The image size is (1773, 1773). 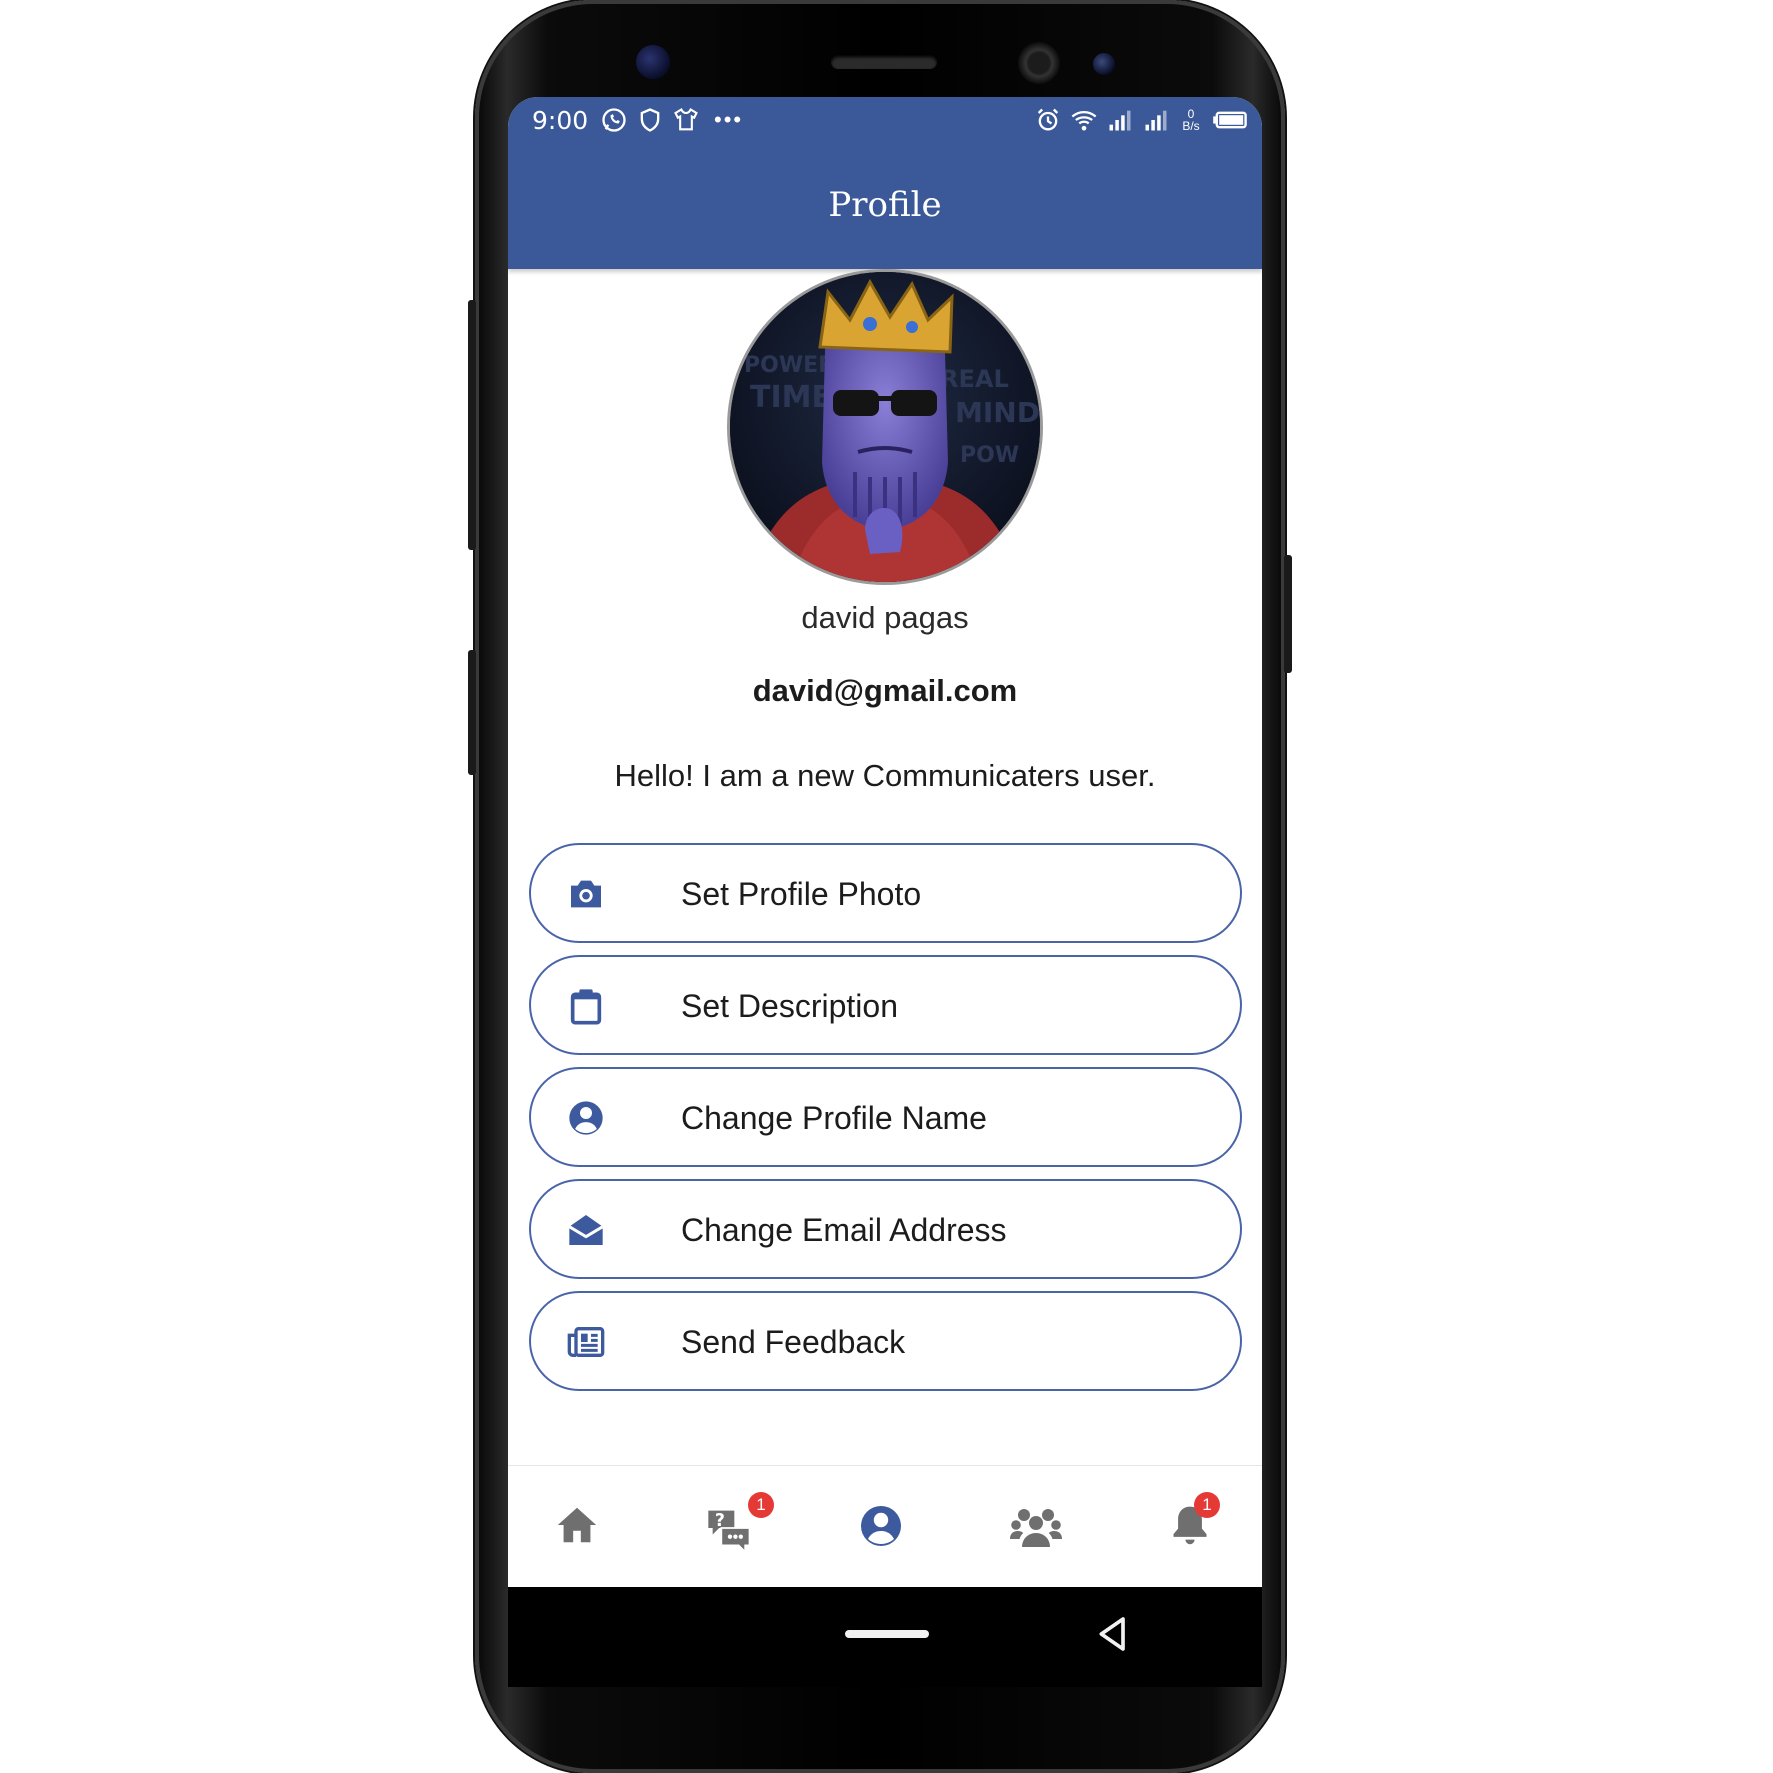 I want to click on svg-text: TIME, so click(x=791, y=397).